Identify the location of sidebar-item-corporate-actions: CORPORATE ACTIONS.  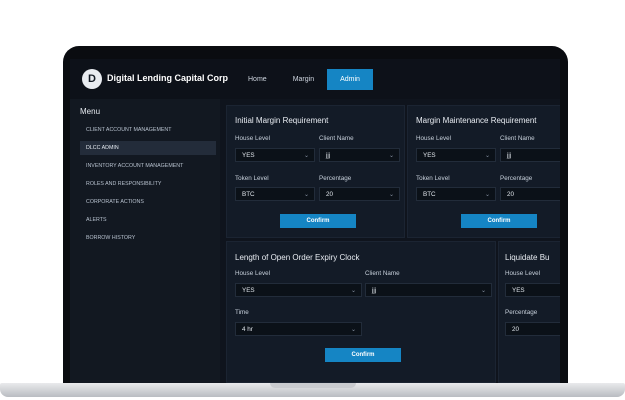
(148, 202).